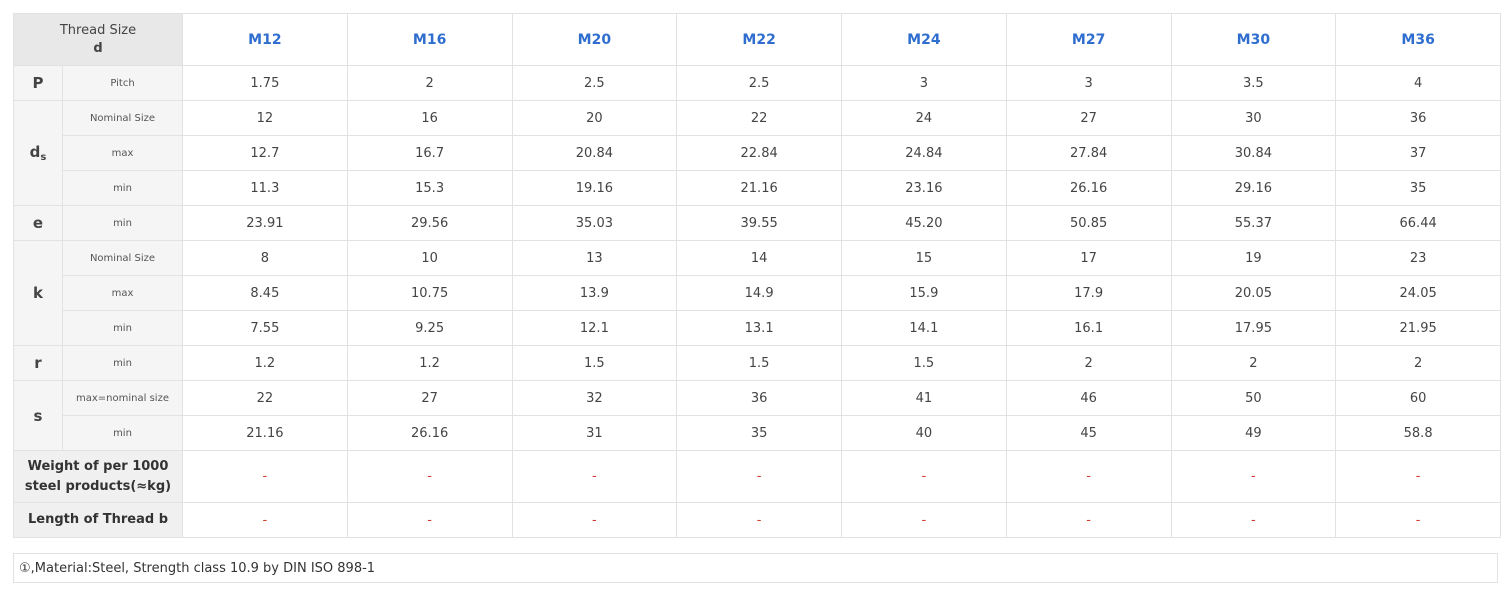 The height and width of the screenshot is (597, 1511). I want to click on table-row: P Pitch 1.75 2 2.5 2.5 3 3 3.5 4, so click(757, 83).